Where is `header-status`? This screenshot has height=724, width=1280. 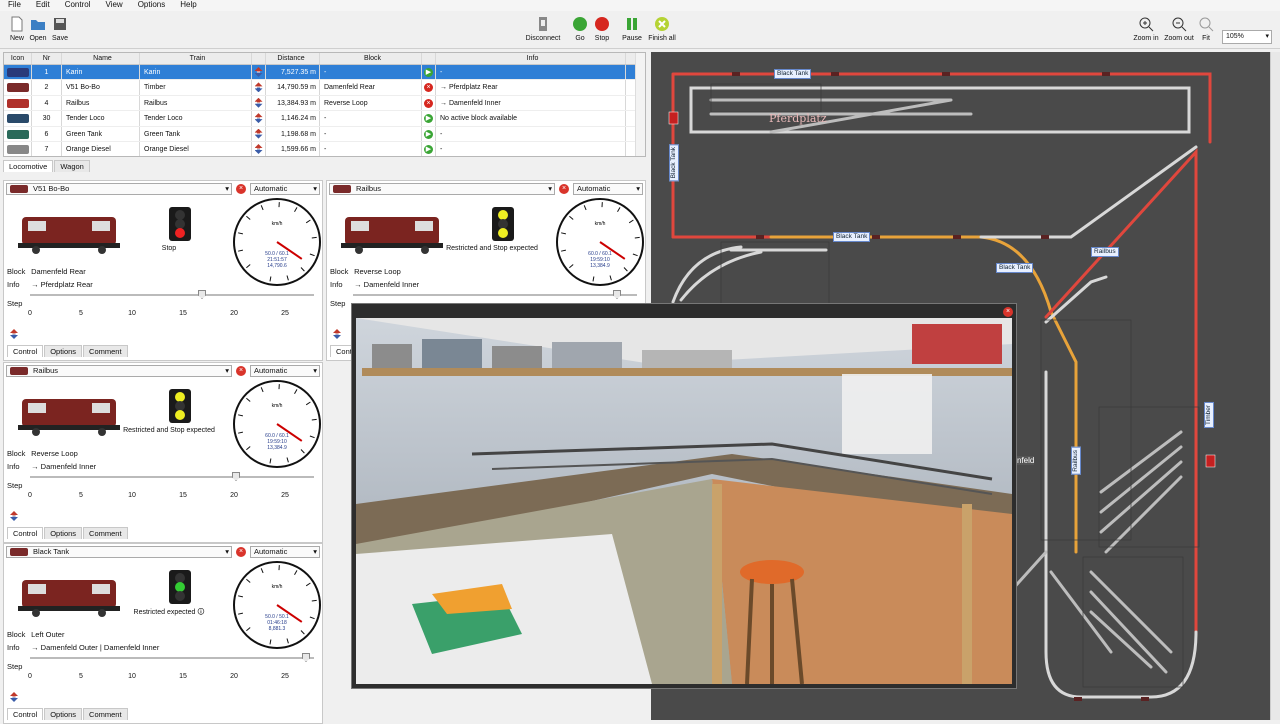 header-status is located at coordinates (429, 58).